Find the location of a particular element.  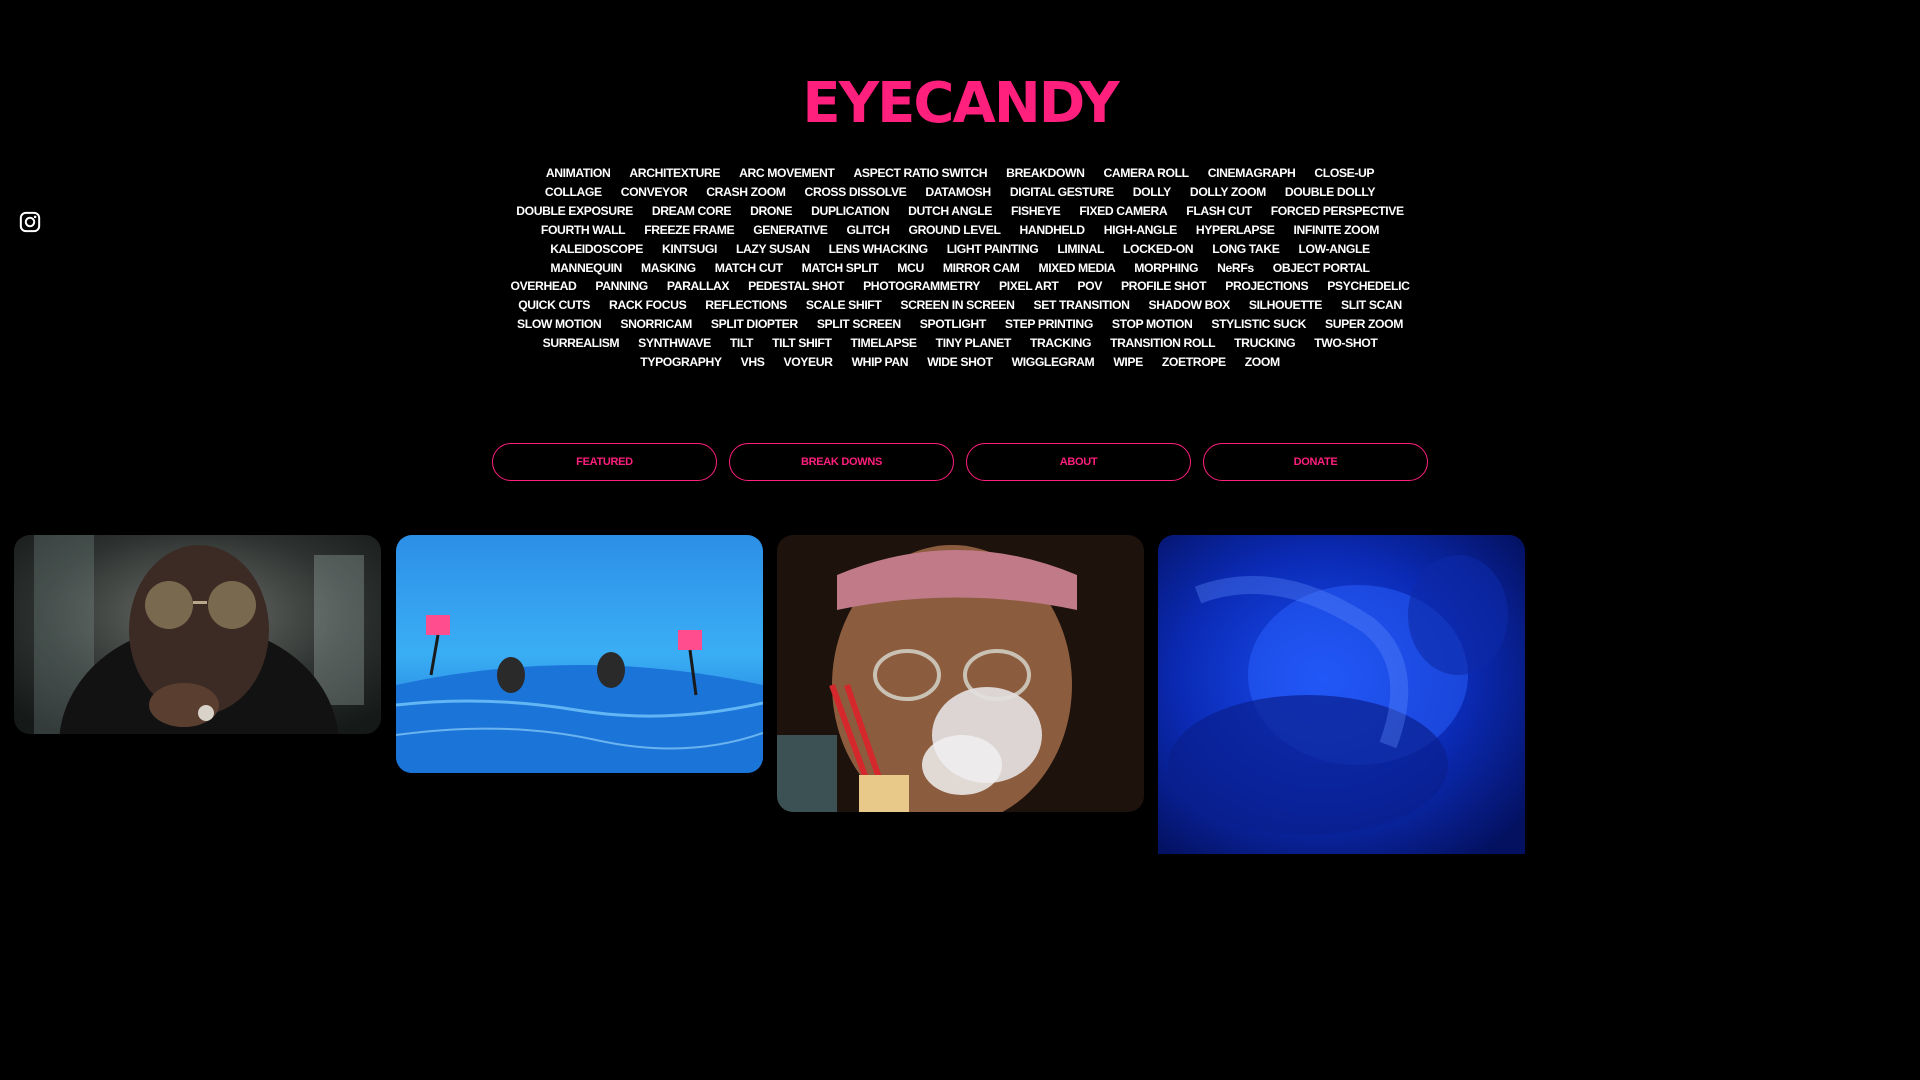

tag-link: POV is located at coordinates (1089, 286).